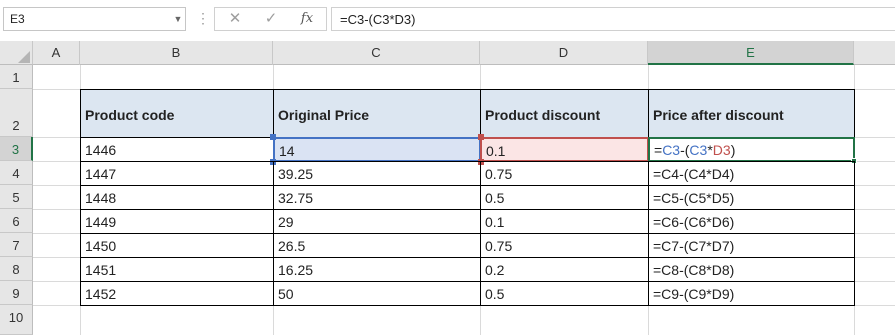  Describe the element at coordinates (751, 149) in the screenshot. I see `active-cell-e3: =C3-(C3*D3)` at that location.